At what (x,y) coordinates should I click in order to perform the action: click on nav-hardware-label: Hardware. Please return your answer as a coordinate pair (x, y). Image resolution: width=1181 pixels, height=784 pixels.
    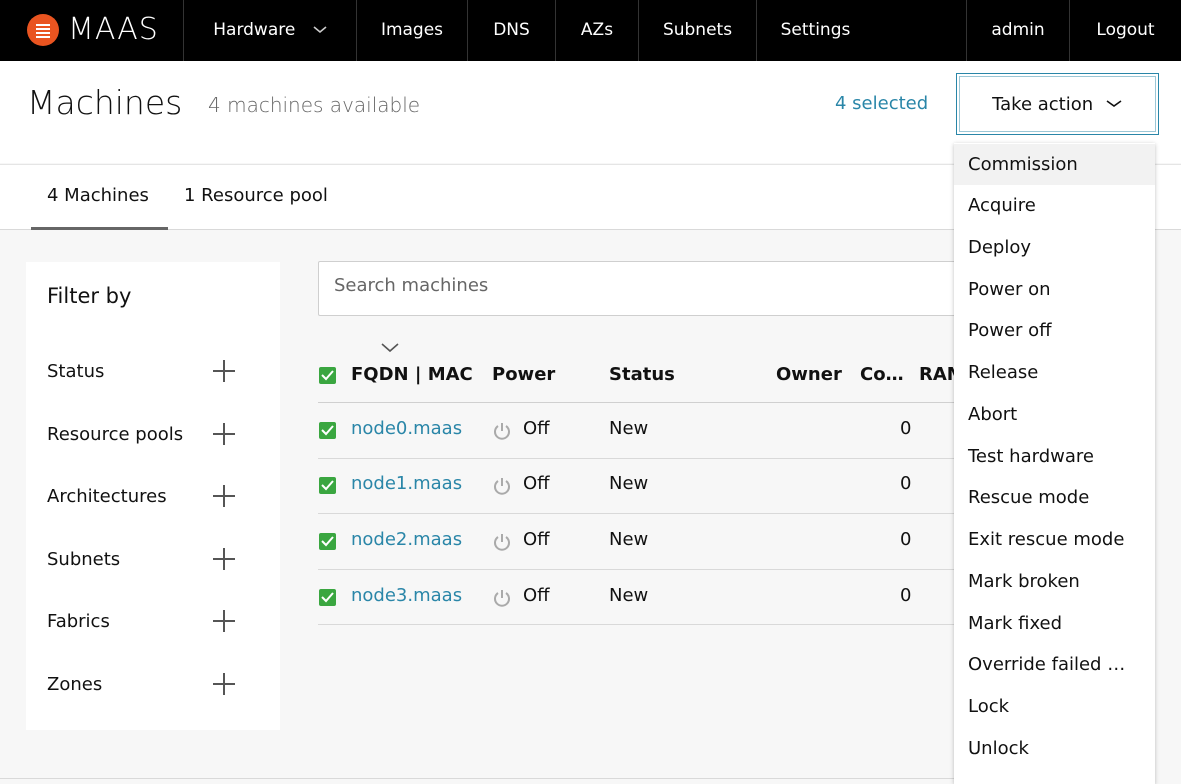
    Looking at the image, I should click on (254, 30).